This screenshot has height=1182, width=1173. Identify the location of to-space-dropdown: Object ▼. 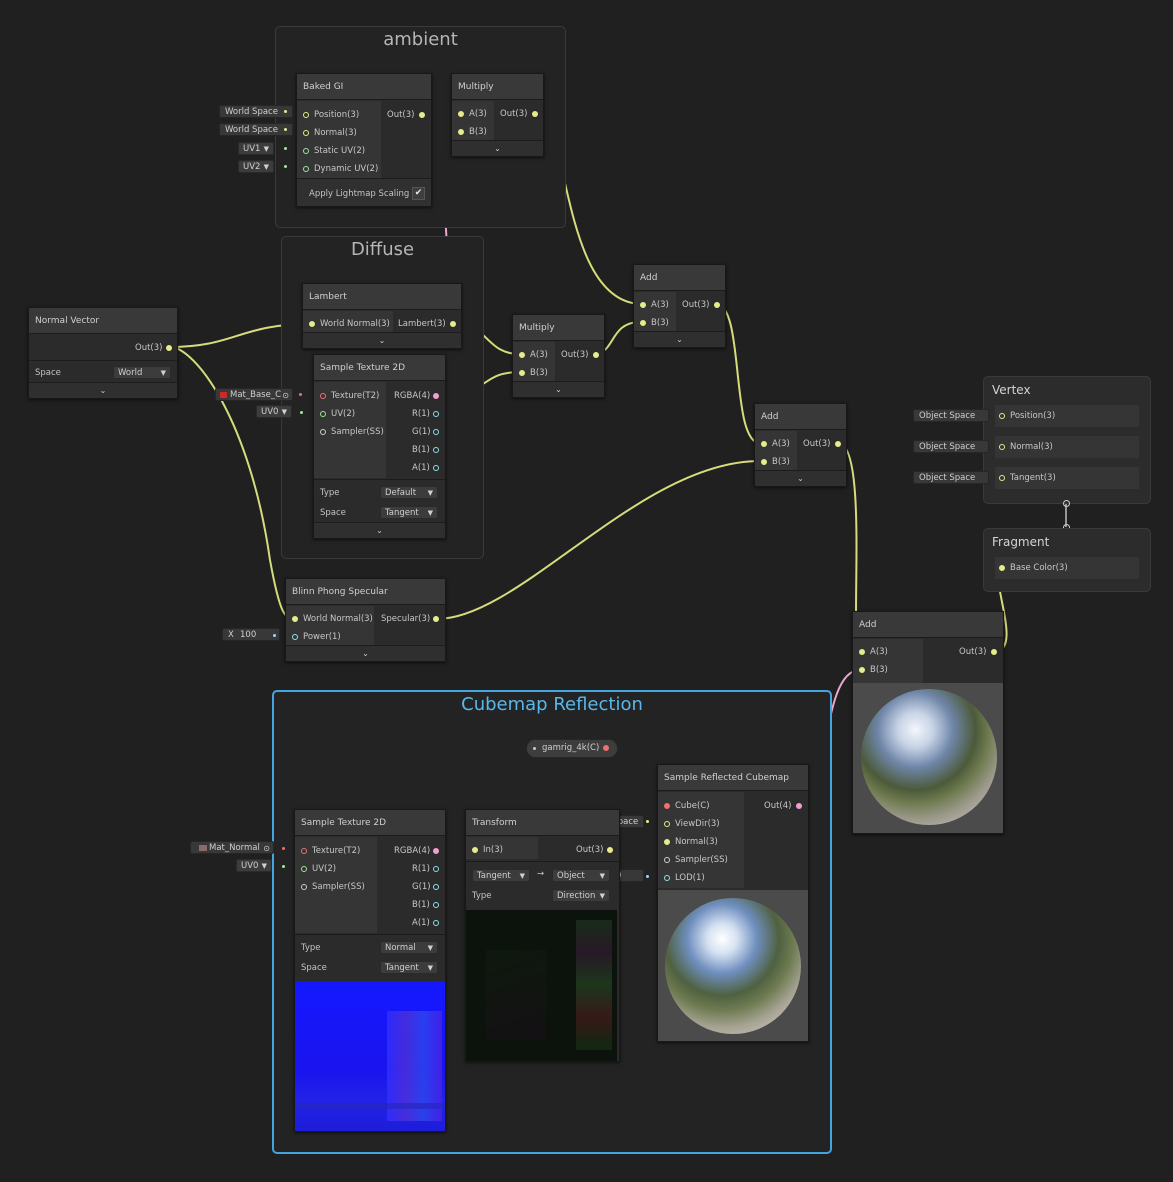
(581, 875).